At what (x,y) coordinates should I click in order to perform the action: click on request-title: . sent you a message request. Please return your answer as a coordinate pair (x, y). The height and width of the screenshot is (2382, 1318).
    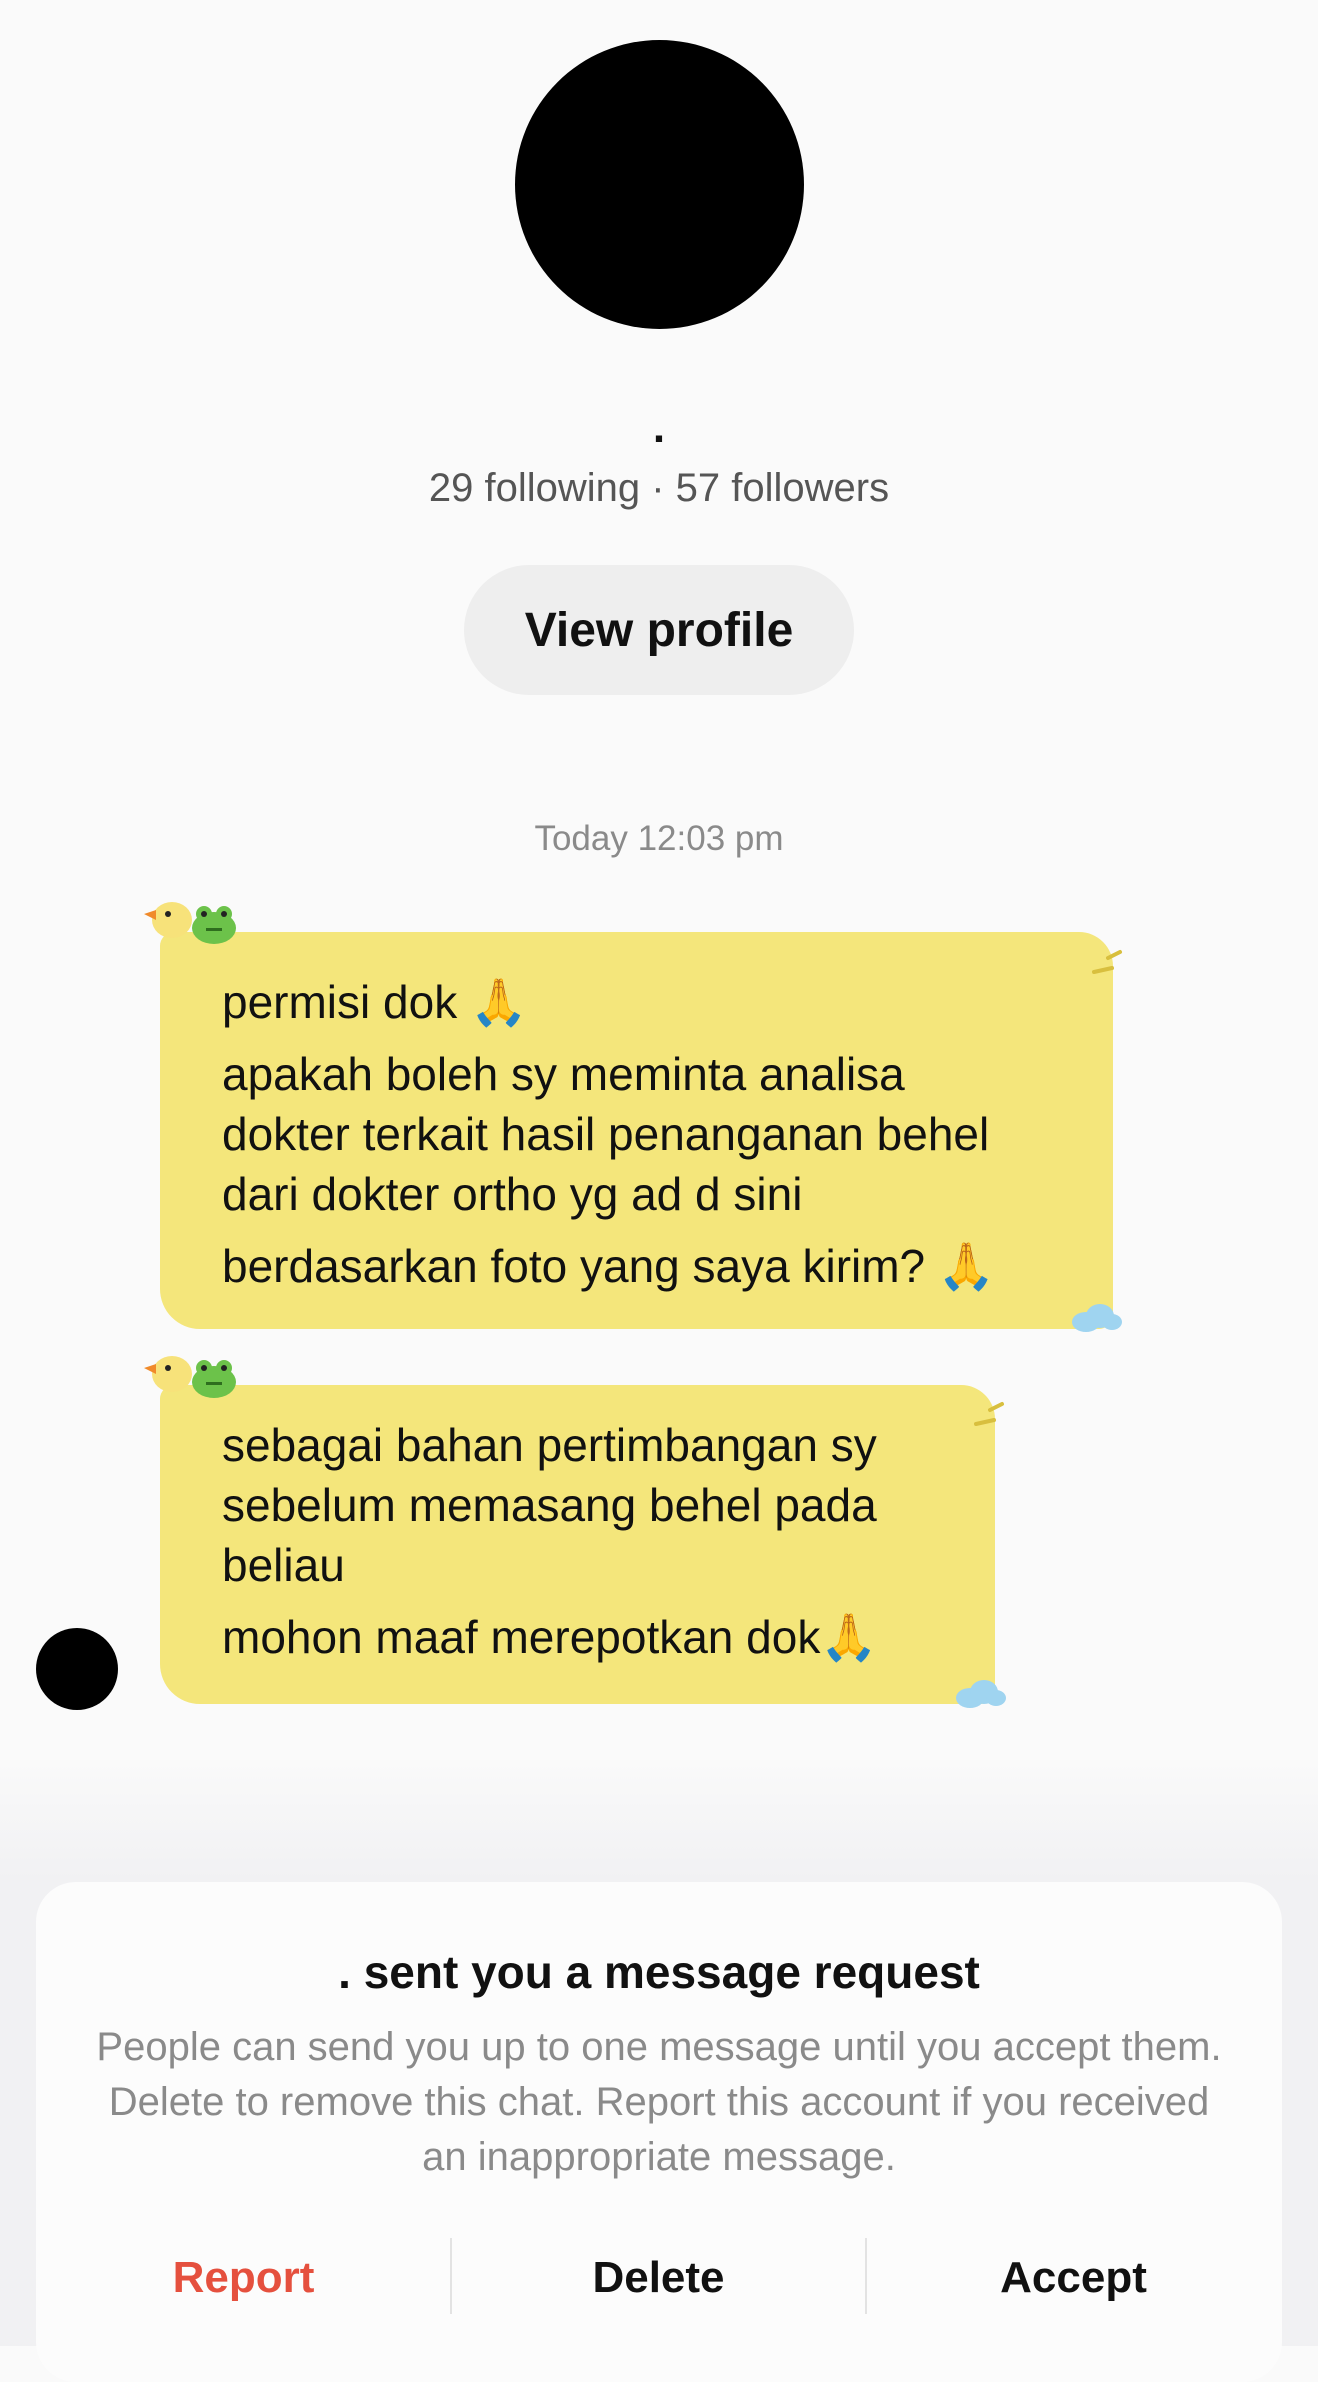
    Looking at the image, I should click on (659, 1972).